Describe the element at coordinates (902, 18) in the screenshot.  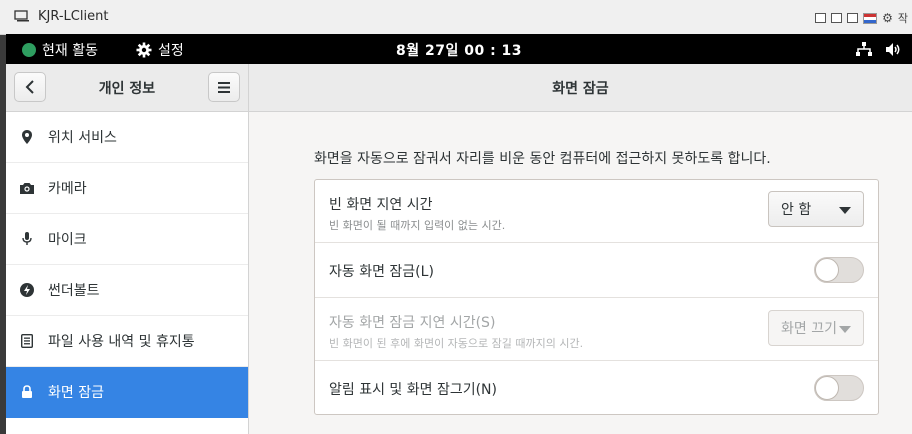
I see `client-controls-label: 작` at that location.